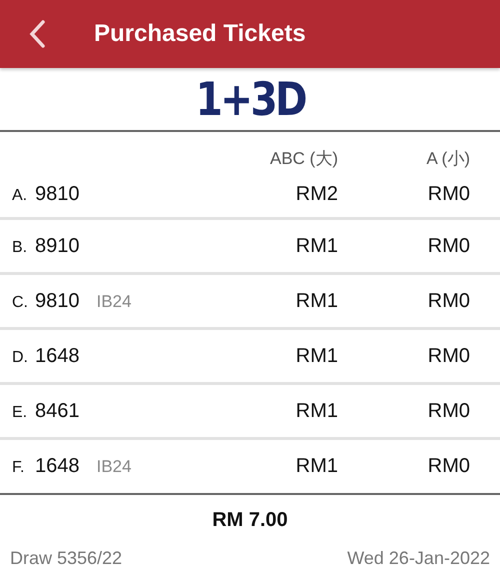 The image size is (500, 570). What do you see at coordinates (200, 34) in the screenshot?
I see `page-title: Purchased Tickets` at bounding box center [200, 34].